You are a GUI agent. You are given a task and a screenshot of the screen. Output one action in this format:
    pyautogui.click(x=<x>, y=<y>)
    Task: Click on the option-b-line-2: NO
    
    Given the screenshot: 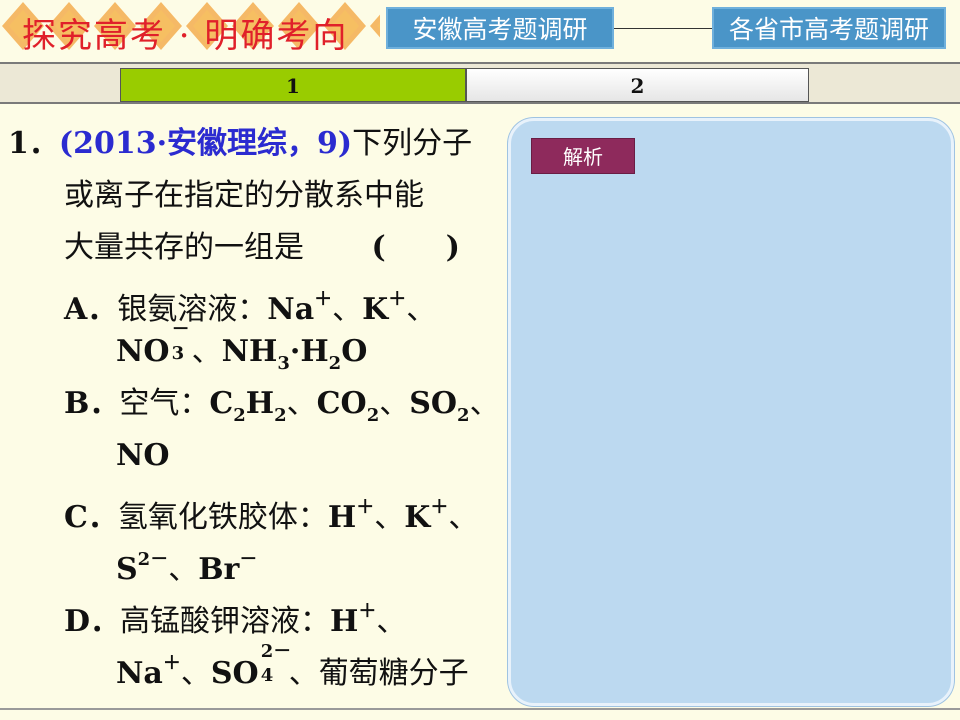 What is the action you would take?
    pyautogui.click(x=258, y=456)
    